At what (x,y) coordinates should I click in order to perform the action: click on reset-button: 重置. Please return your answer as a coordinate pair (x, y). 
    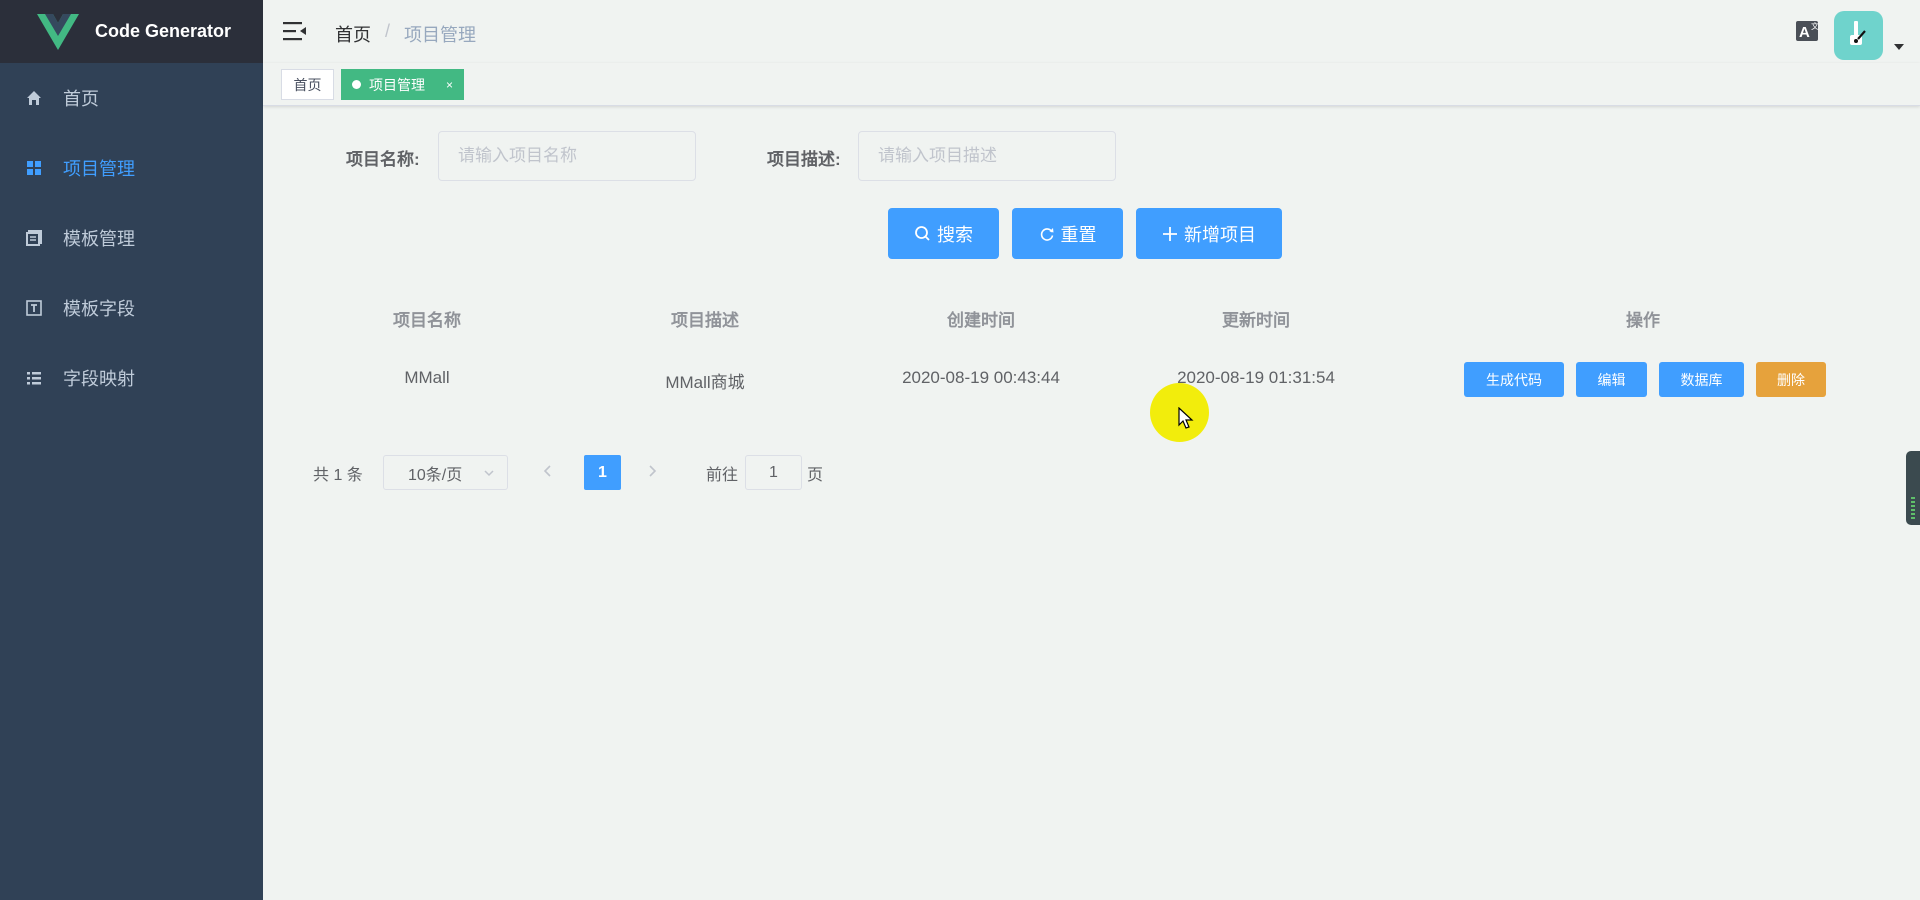
    Looking at the image, I should click on (1067, 233).